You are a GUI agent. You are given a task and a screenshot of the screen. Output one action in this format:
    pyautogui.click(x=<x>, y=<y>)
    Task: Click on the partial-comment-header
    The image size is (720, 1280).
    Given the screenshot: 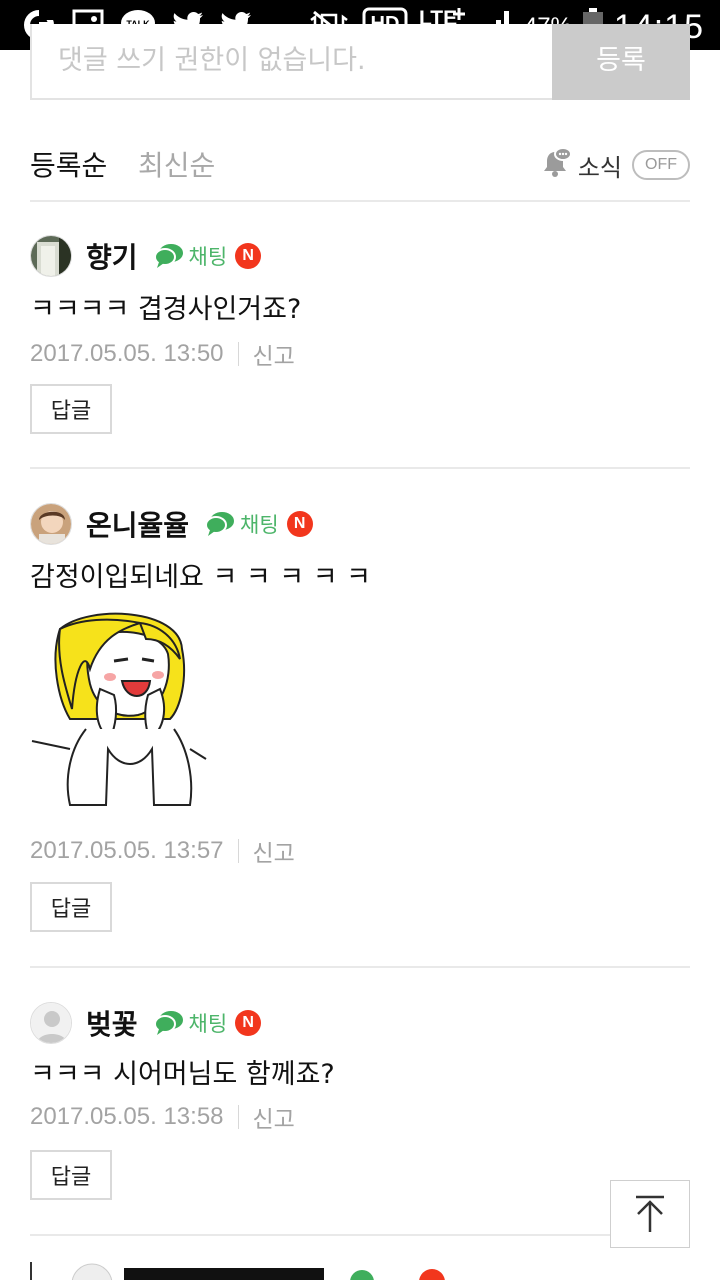 What is the action you would take?
    pyautogui.click(x=258, y=1271)
    